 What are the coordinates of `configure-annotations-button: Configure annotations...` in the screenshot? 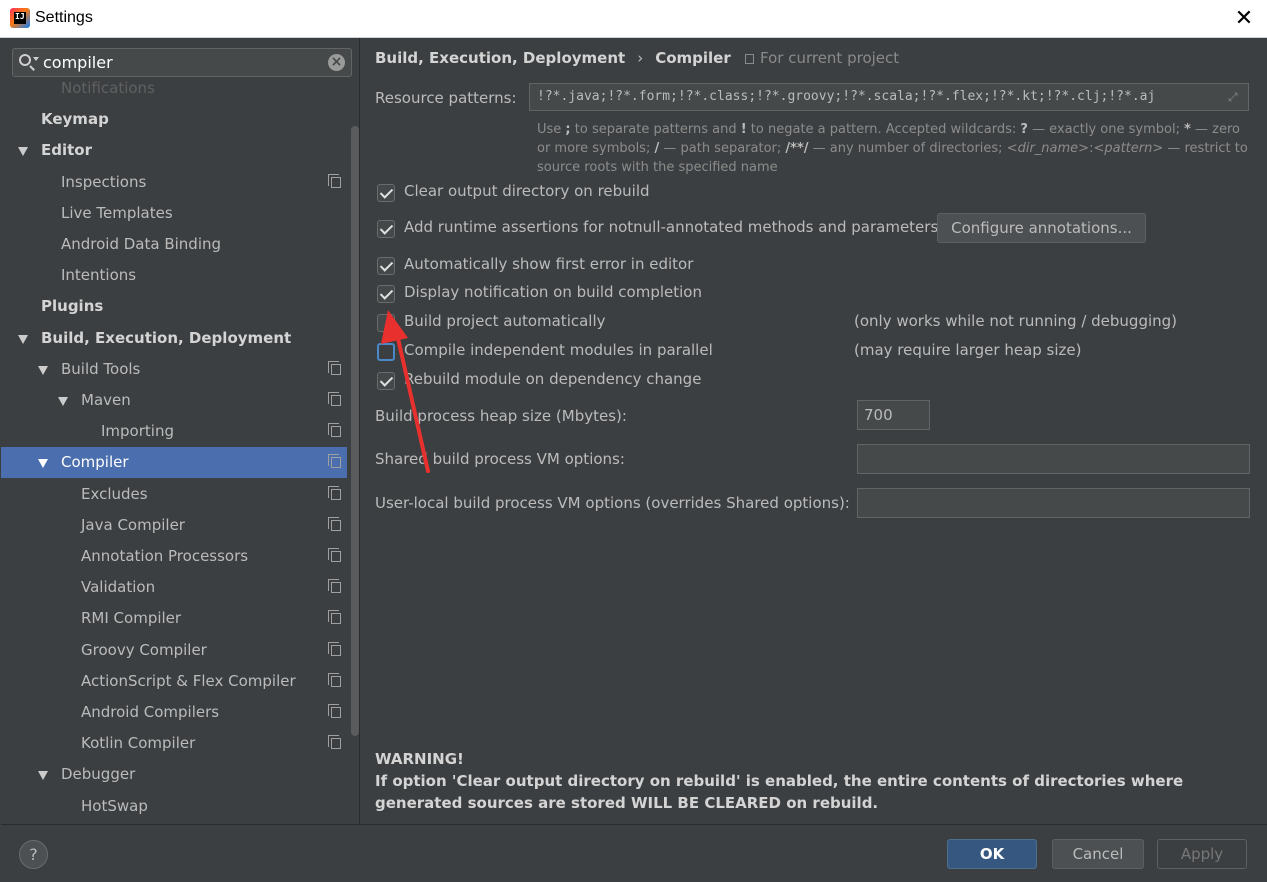 It's located at (1041, 228).